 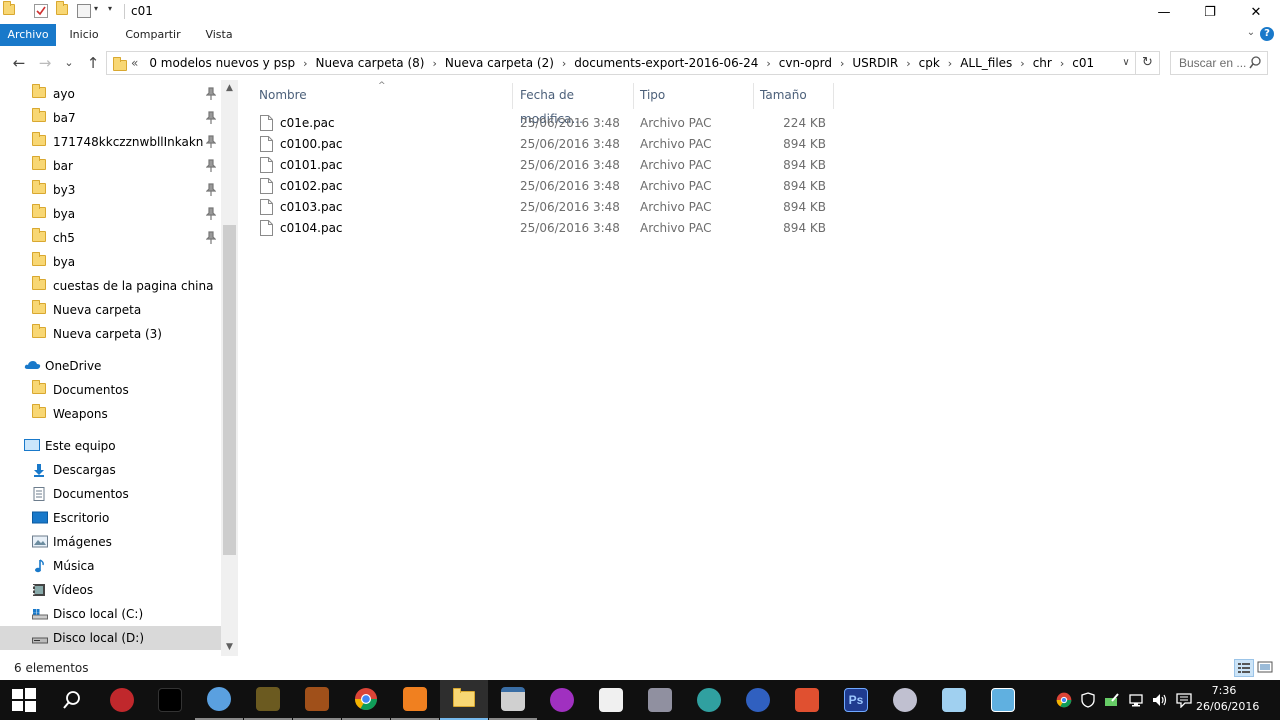 I want to click on notifications-tray-icon, so click(x=1184, y=700).